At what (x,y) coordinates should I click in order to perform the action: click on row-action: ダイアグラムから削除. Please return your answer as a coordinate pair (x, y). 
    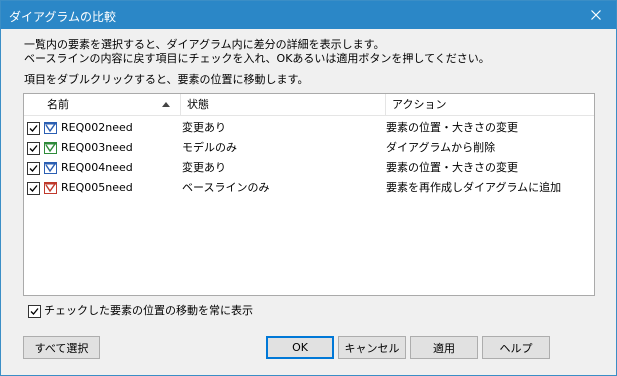
    Looking at the image, I should click on (441, 147).